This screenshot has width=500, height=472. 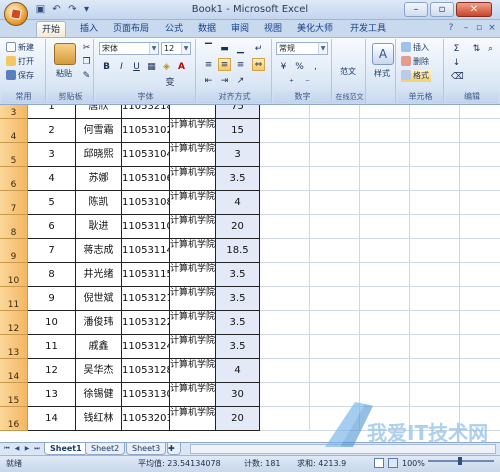 I want to click on cell-number: 13, so click(x=52, y=395).